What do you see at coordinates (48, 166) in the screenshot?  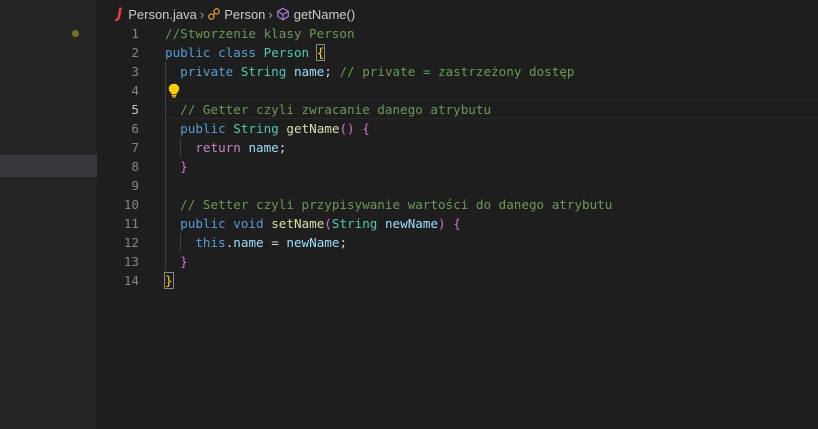 I see `sidebar-selected-item` at bounding box center [48, 166].